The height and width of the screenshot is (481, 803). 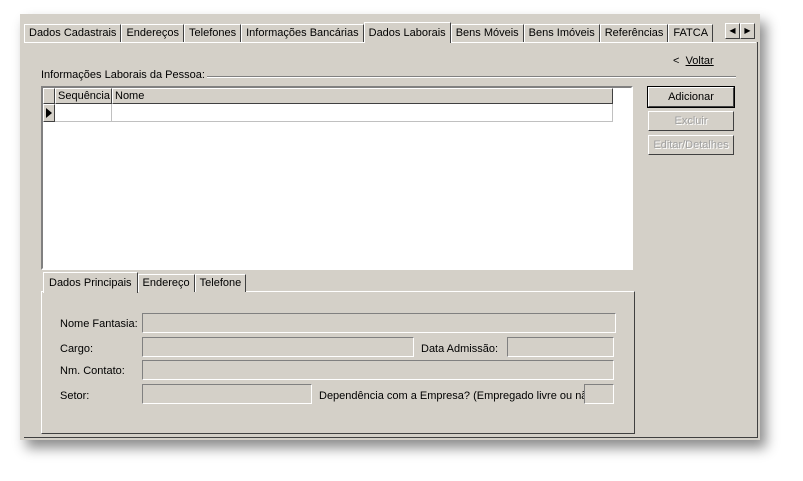 I want to click on grid-header: Sequência Nome, so click(x=328, y=96).